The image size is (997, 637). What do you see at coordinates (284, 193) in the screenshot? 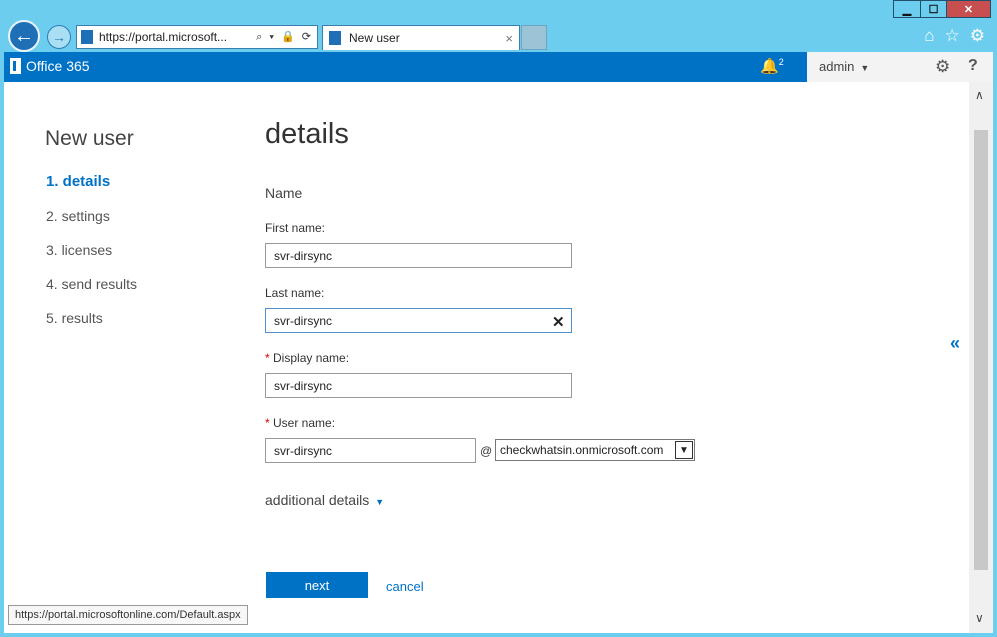
I see `section-name-heading: Name` at bounding box center [284, 193].